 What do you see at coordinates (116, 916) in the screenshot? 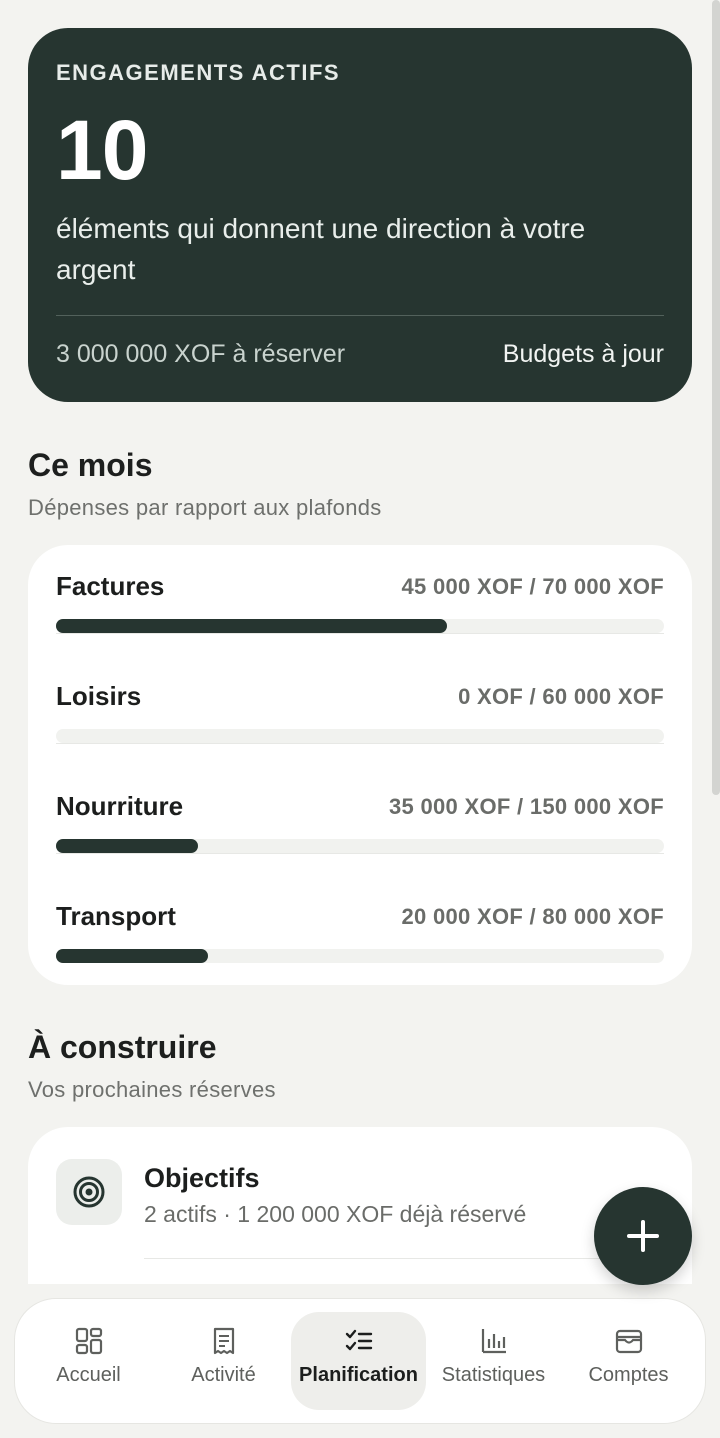
I see `budget-name: Transport` at bounding box center [116, 916].